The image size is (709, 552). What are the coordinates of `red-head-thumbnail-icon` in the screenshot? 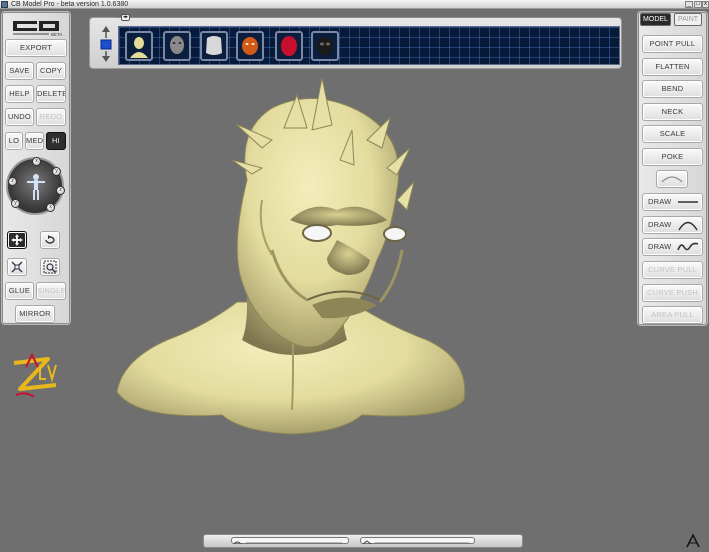 It's located at (289, 46).